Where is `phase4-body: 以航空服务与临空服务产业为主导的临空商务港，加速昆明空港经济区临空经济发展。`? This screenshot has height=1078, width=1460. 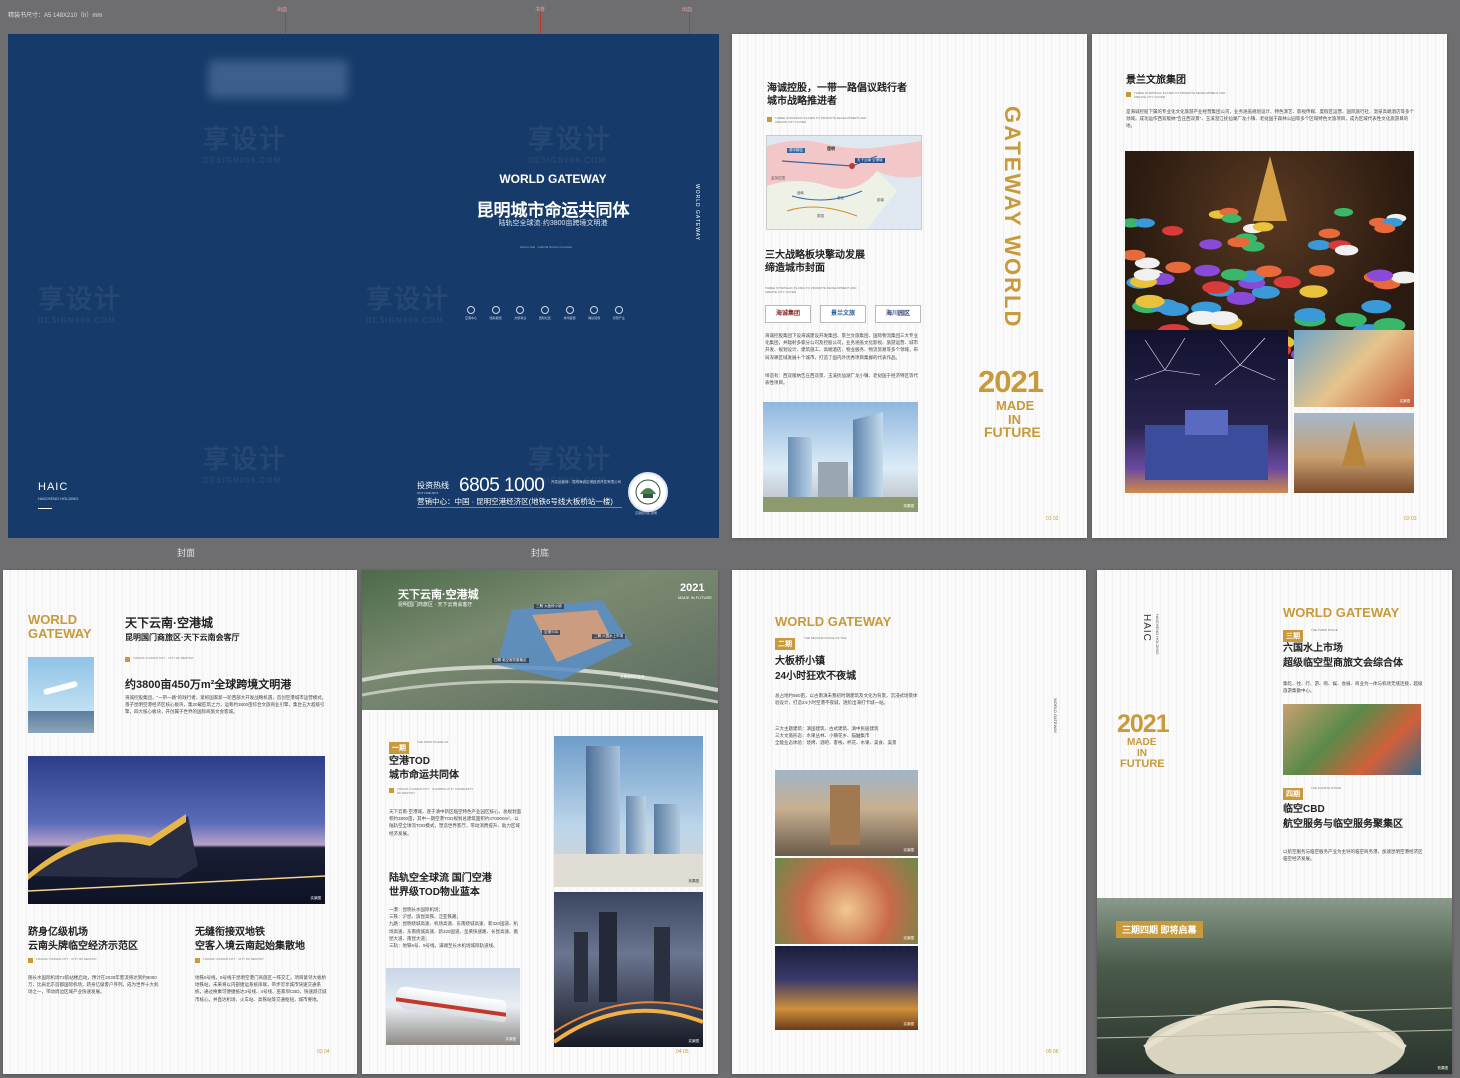
phase4-body: 以航空服务与临空服务产业为主导的临空商务港，加速昆明空港经济区临空经济发展。 is located at coordinates (1353, 855).